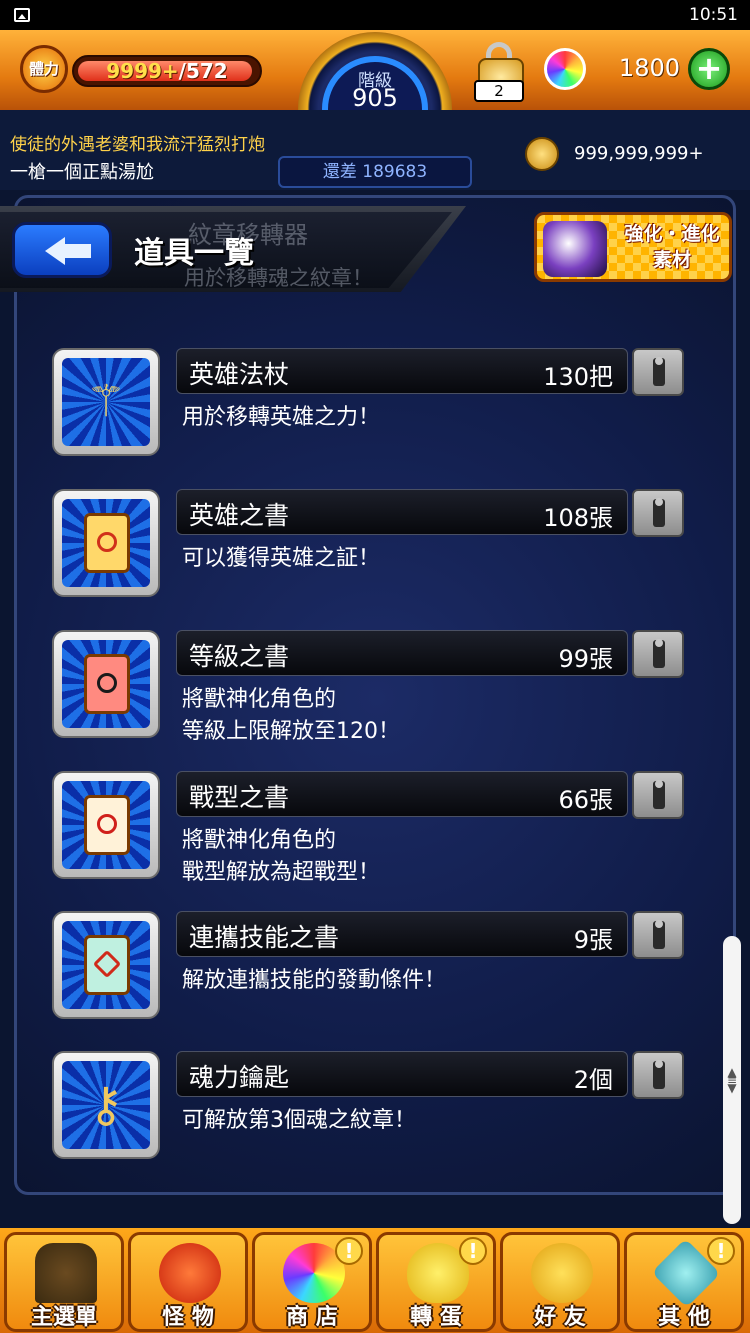  I want to click on nav-label: 轉 蛋, so click(436, 1317).